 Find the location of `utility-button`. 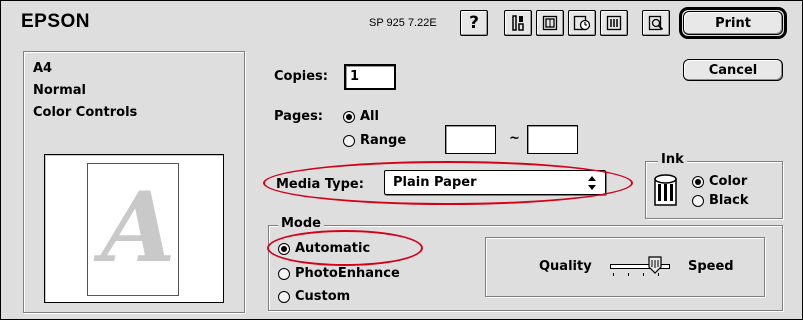

utility-button is located at coordinates (518, 23).